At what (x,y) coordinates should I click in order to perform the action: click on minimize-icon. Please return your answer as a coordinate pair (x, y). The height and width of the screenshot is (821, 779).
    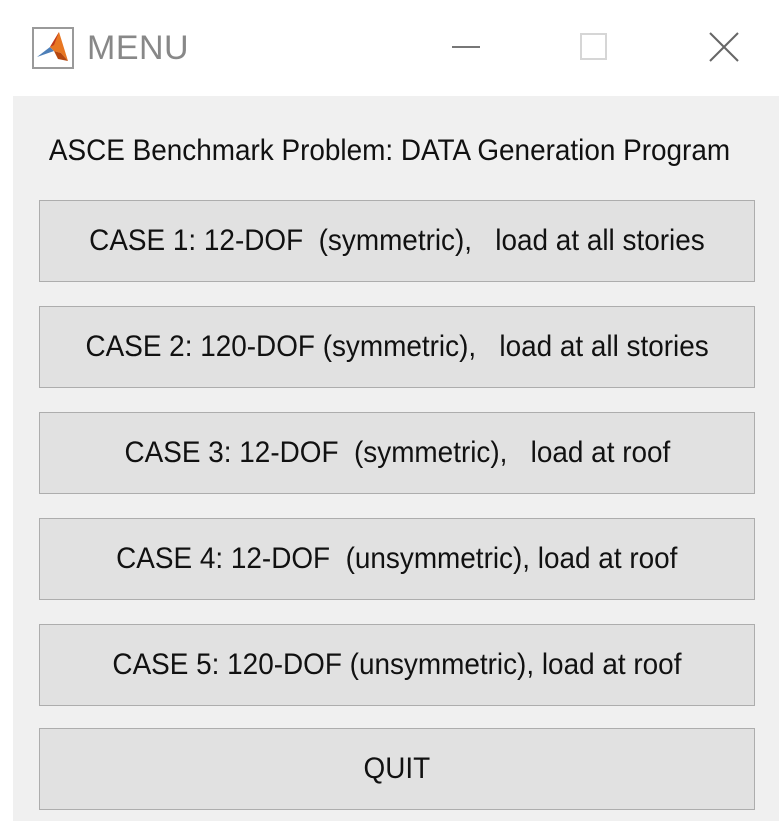
    Looking at the image, I should click on (466, 47).